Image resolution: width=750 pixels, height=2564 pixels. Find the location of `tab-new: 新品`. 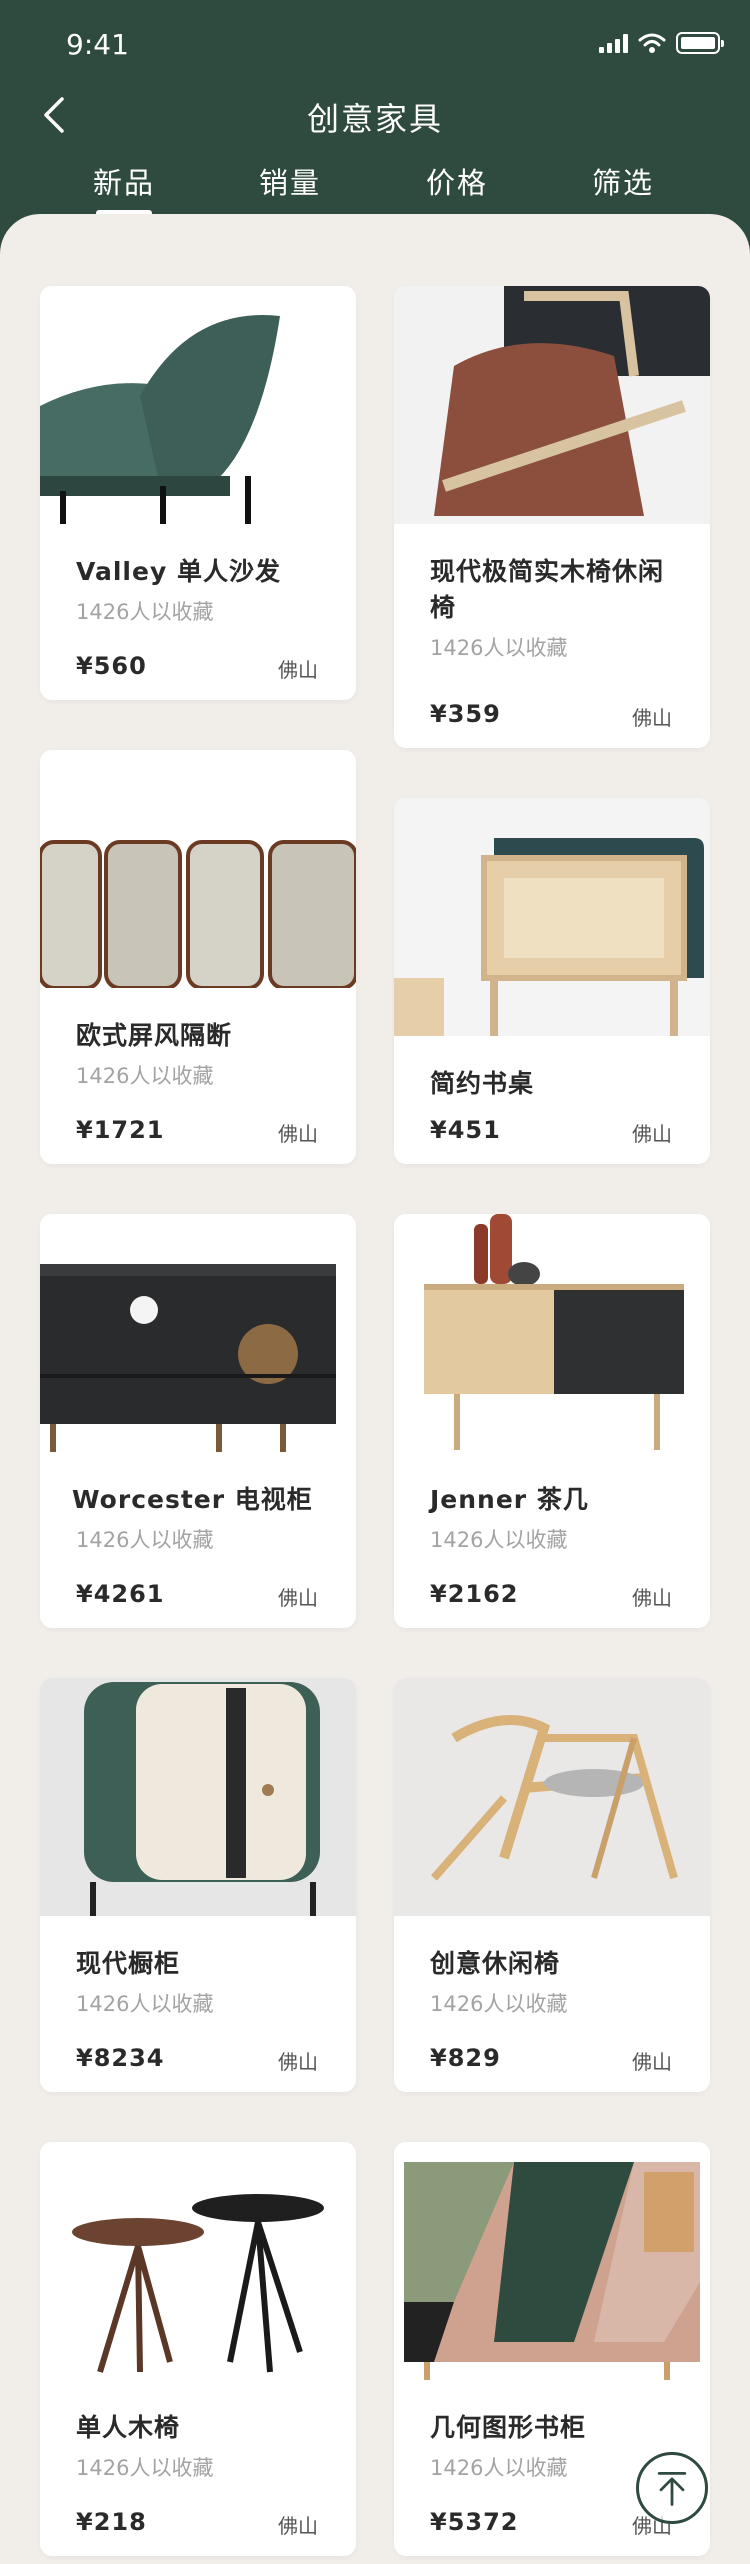

tab-new: 新品 is located at coordinates (124, 188).